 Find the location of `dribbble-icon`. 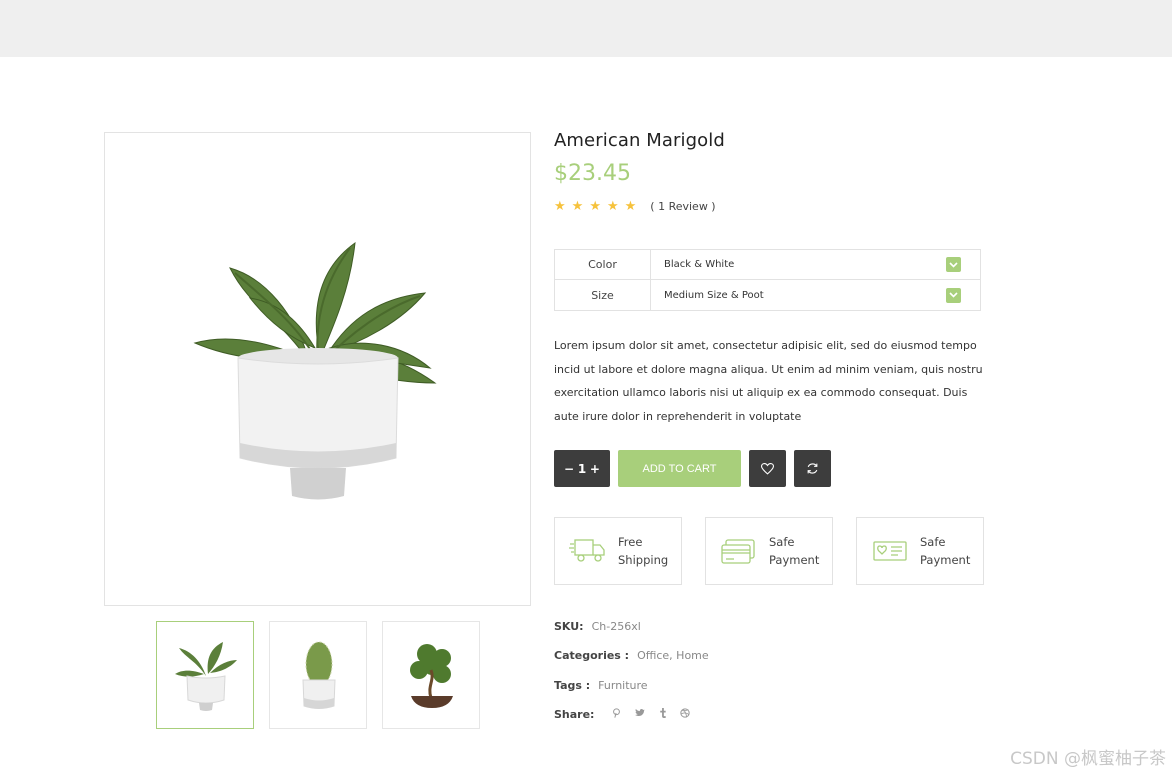

dribbble-icon is located at coordinates (685, 714).